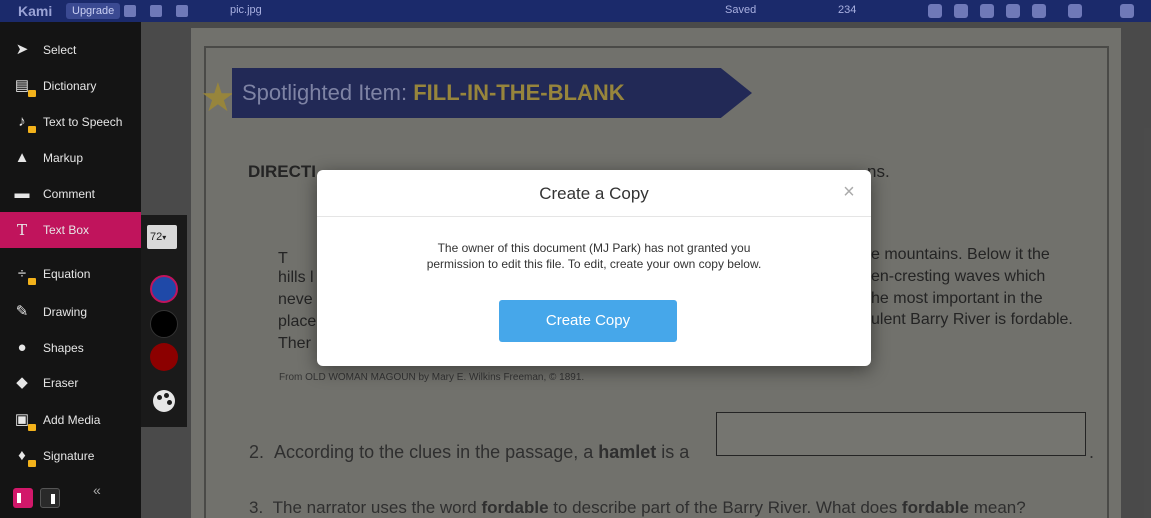 The width and height of the screenshot is (1151, 518). I want to click on highlighter-icon: ▲, so click(22, 157).